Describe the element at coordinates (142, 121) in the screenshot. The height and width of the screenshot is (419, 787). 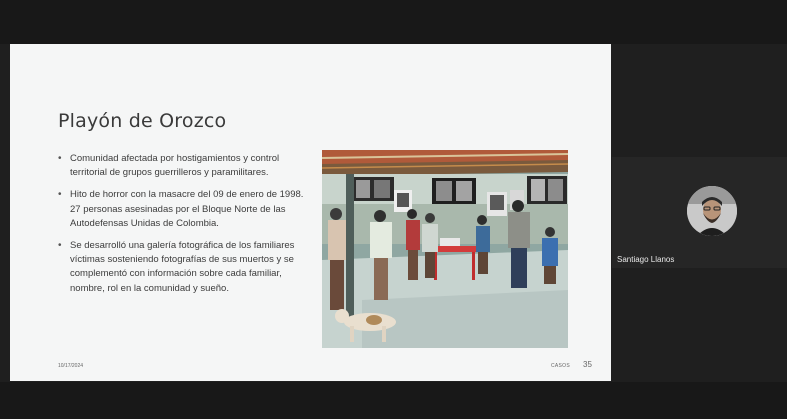
I see `slide-title: Playón de Orozco` at that location.